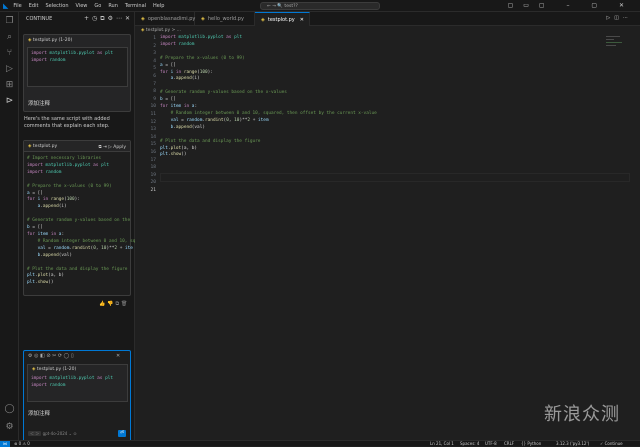 This screenshot has height=447, width=640. What do you see at coordinates (110, 19) in the screenshot?
I see `settings-icon: ⚙` at bounding box center [110, 19].